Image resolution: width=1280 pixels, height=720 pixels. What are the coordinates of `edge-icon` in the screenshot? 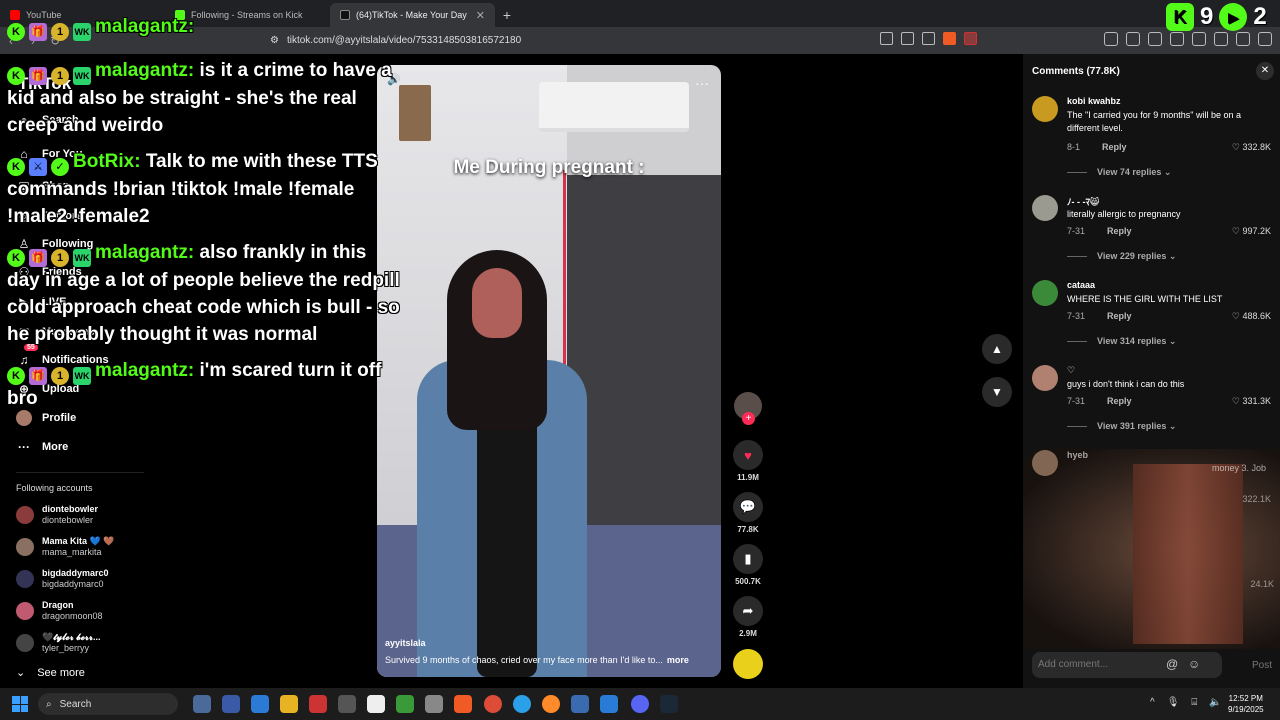 It's located at (522, 704).